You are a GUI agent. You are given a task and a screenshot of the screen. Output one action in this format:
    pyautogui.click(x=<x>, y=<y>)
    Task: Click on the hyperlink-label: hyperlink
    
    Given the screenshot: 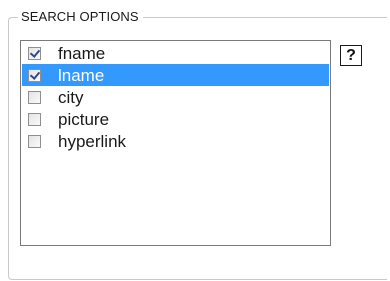 What is the action you would take?
    pyautogui.click(x=92, y=141)
    